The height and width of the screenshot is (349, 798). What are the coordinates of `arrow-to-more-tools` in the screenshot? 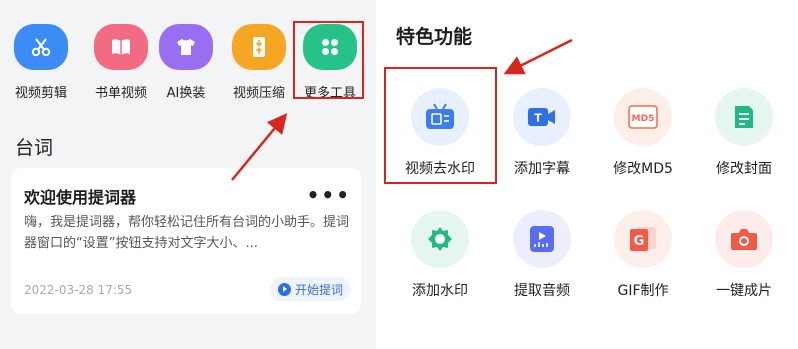 It's located at (259, 147).